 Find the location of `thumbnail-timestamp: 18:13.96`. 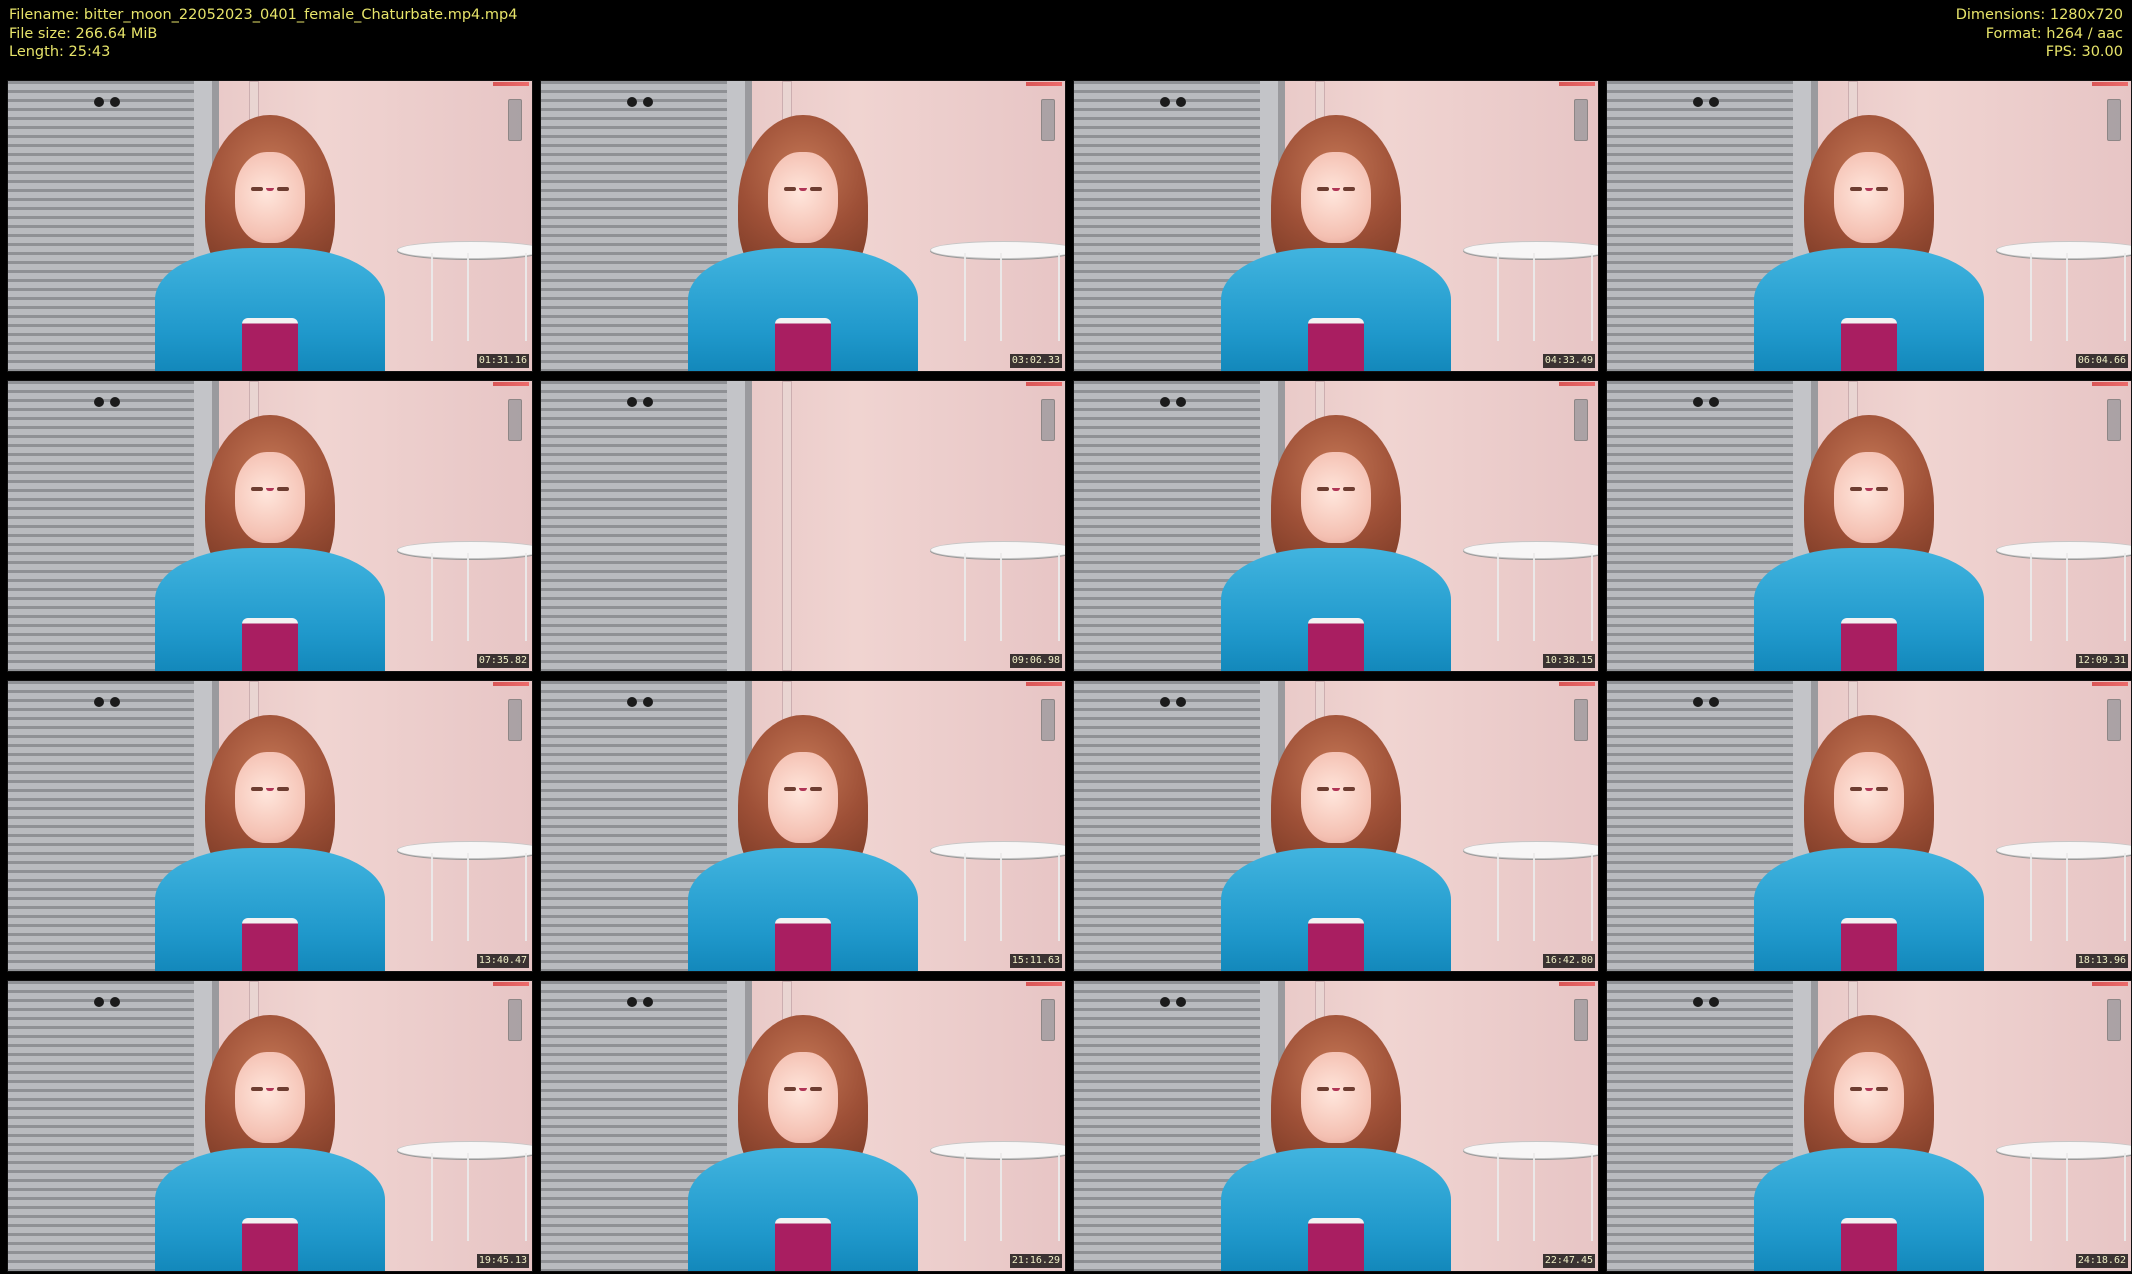

thumbnail-timestamp: 18:13.96 is located at coordinates (2101, 961).